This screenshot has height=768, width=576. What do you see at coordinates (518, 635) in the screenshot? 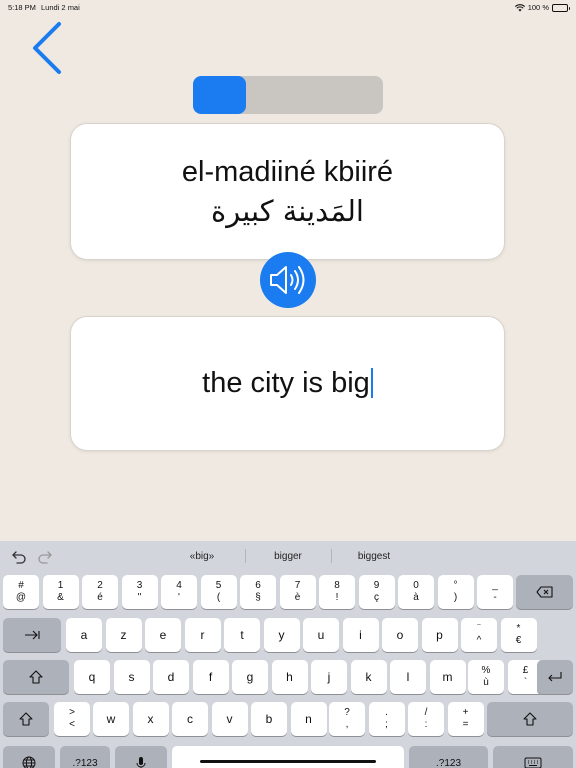
I see `key-€: * €` at bounding box center [518, 635].